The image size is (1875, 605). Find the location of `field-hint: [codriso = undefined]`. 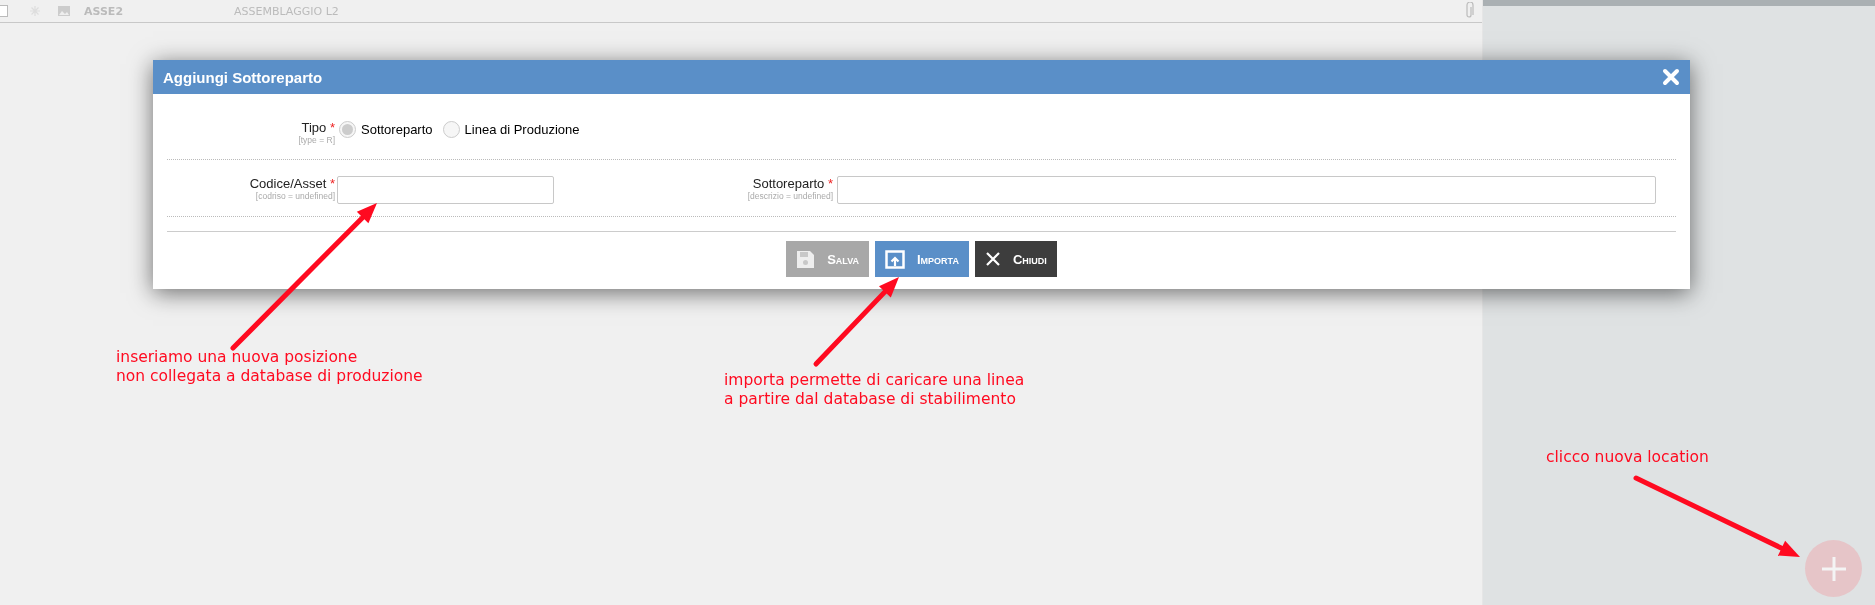

field-hint: [codriso = undefined] is located at coordinates (295, 196).